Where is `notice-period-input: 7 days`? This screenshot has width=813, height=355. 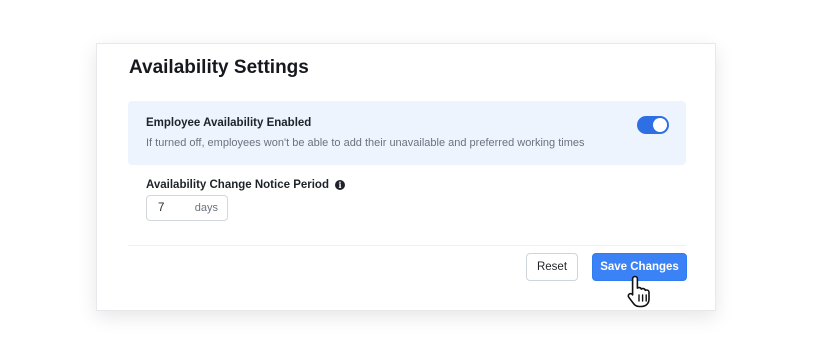
notice-period-input: 7 days is located at coordinates (187, 208).